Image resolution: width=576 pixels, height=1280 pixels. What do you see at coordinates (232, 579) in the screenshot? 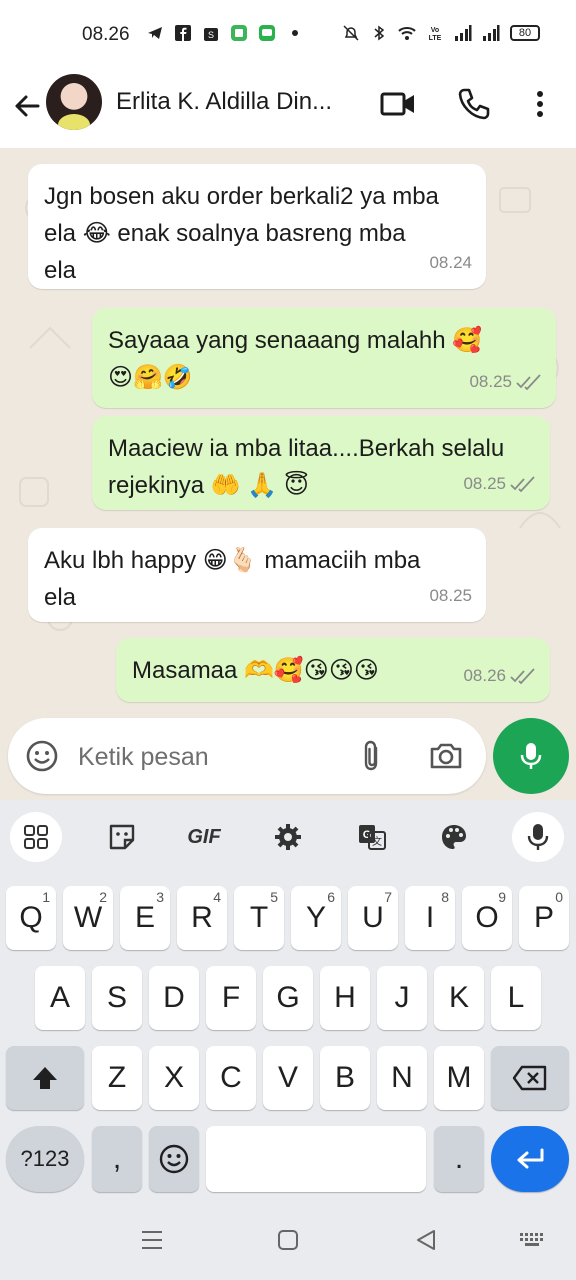
I see `message-text: Aku lbh happy 😁🫰🏻 mamaciih mba ela` at bounding box center [232, 579].